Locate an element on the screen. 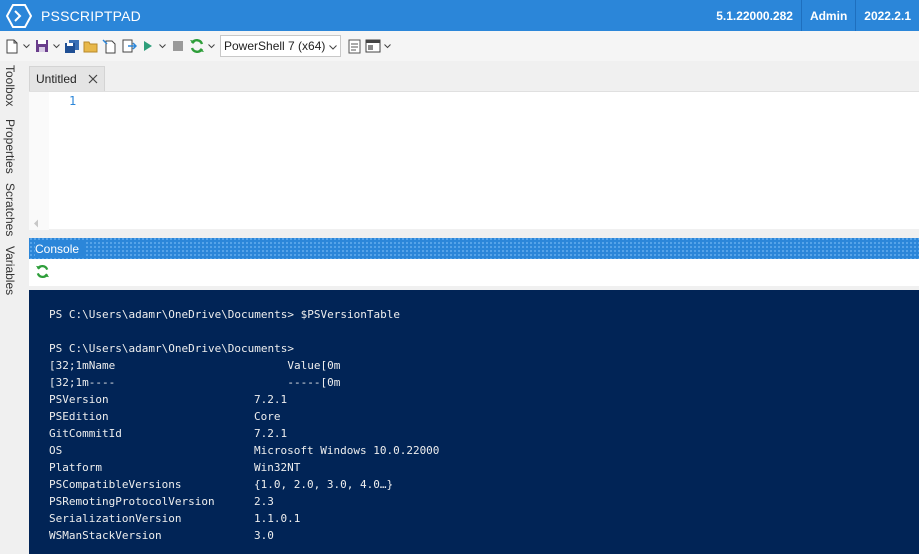 The height and width of the screenshot is (554, 919). main-toolbar: PowerShell 7 (x64) is located at coordinates (459, 46).